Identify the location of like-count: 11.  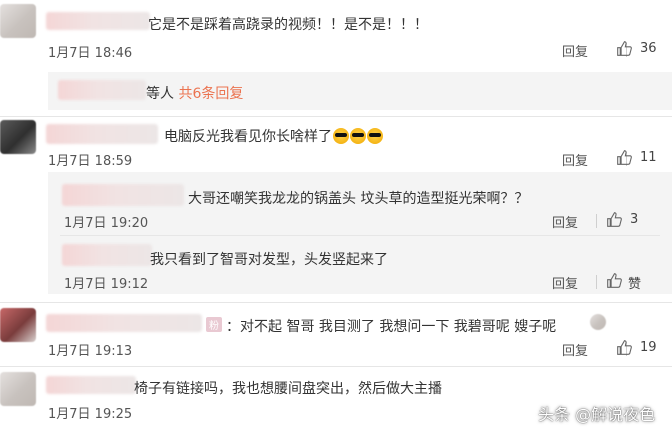
(648, 157).